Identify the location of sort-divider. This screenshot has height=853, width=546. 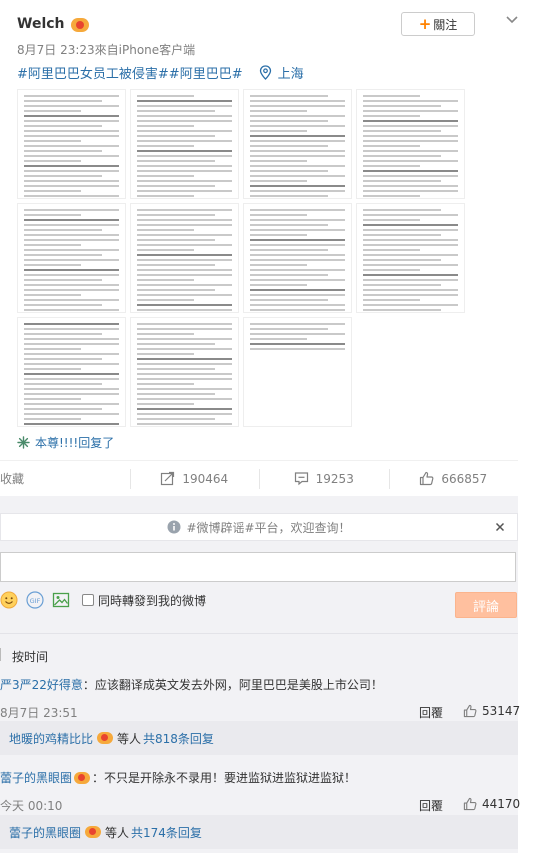
(0, 654).